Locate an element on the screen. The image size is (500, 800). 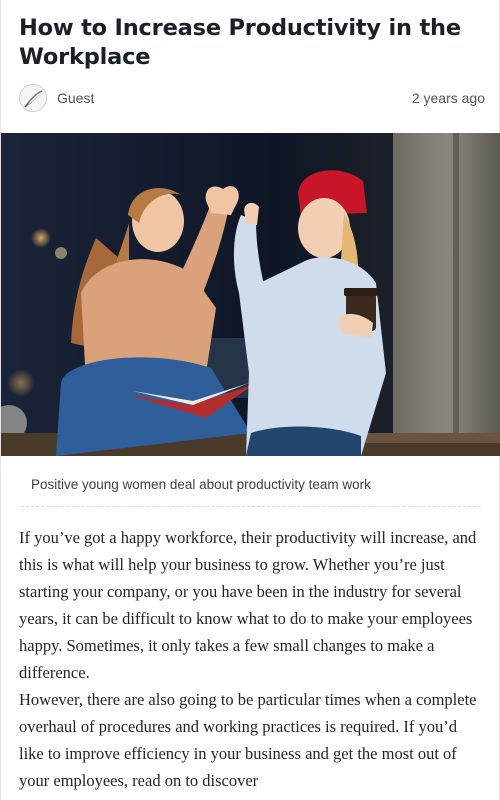
author-name: Guest is located at coordinates (75, 98).